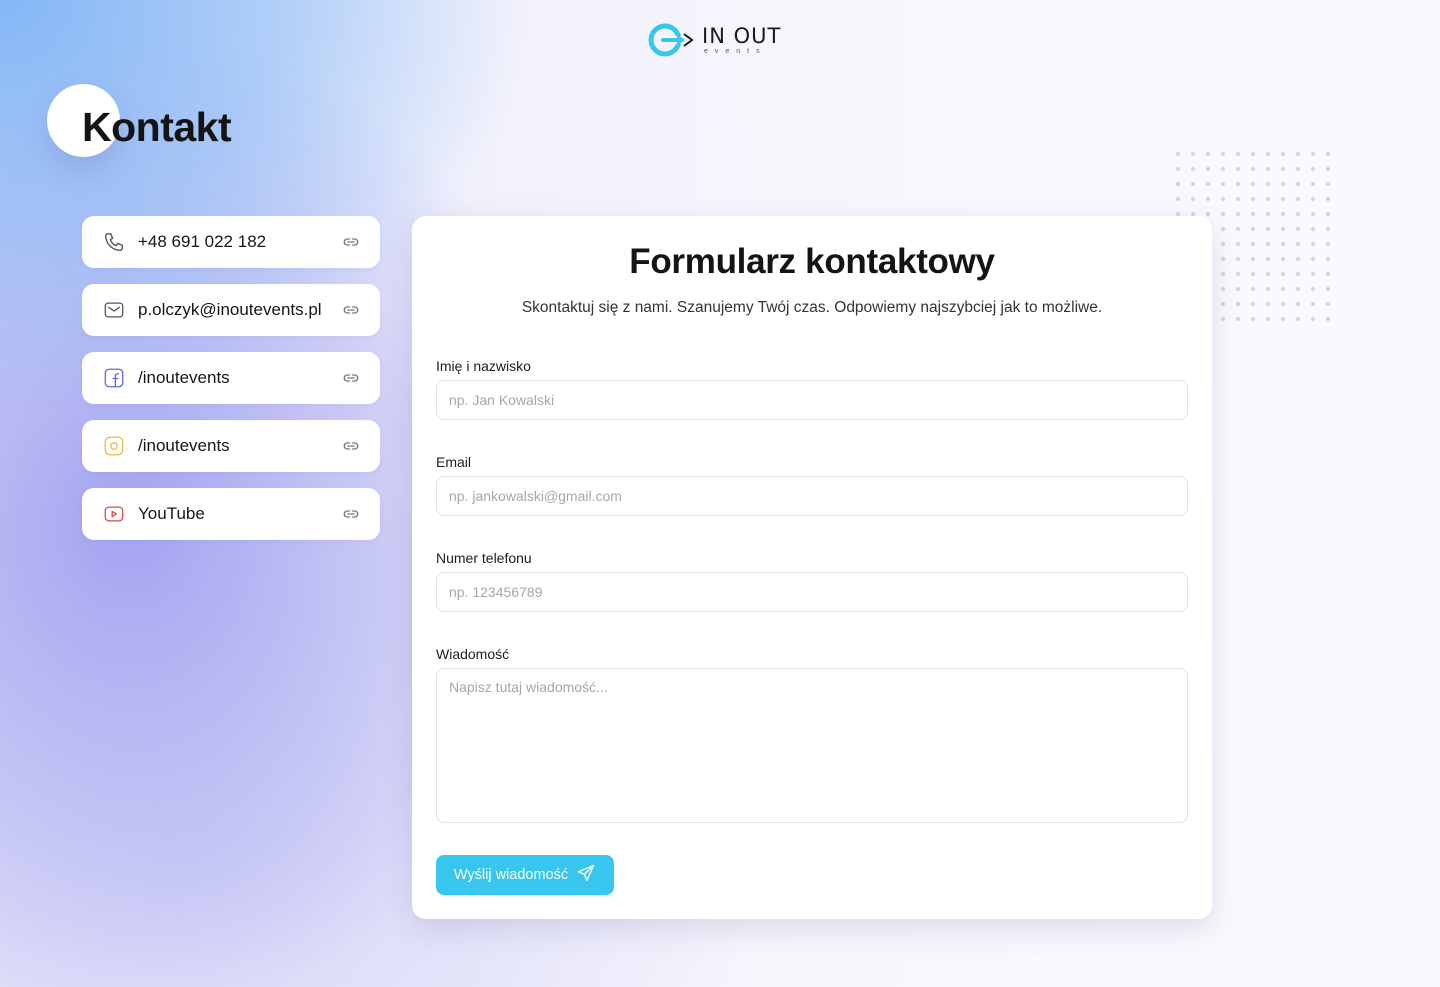 The image size is (1440, 987). What do you see at coordinates (157, 127) in the screenshot?
I see `page-title: Kontakt` at bounding box center [157, 127].